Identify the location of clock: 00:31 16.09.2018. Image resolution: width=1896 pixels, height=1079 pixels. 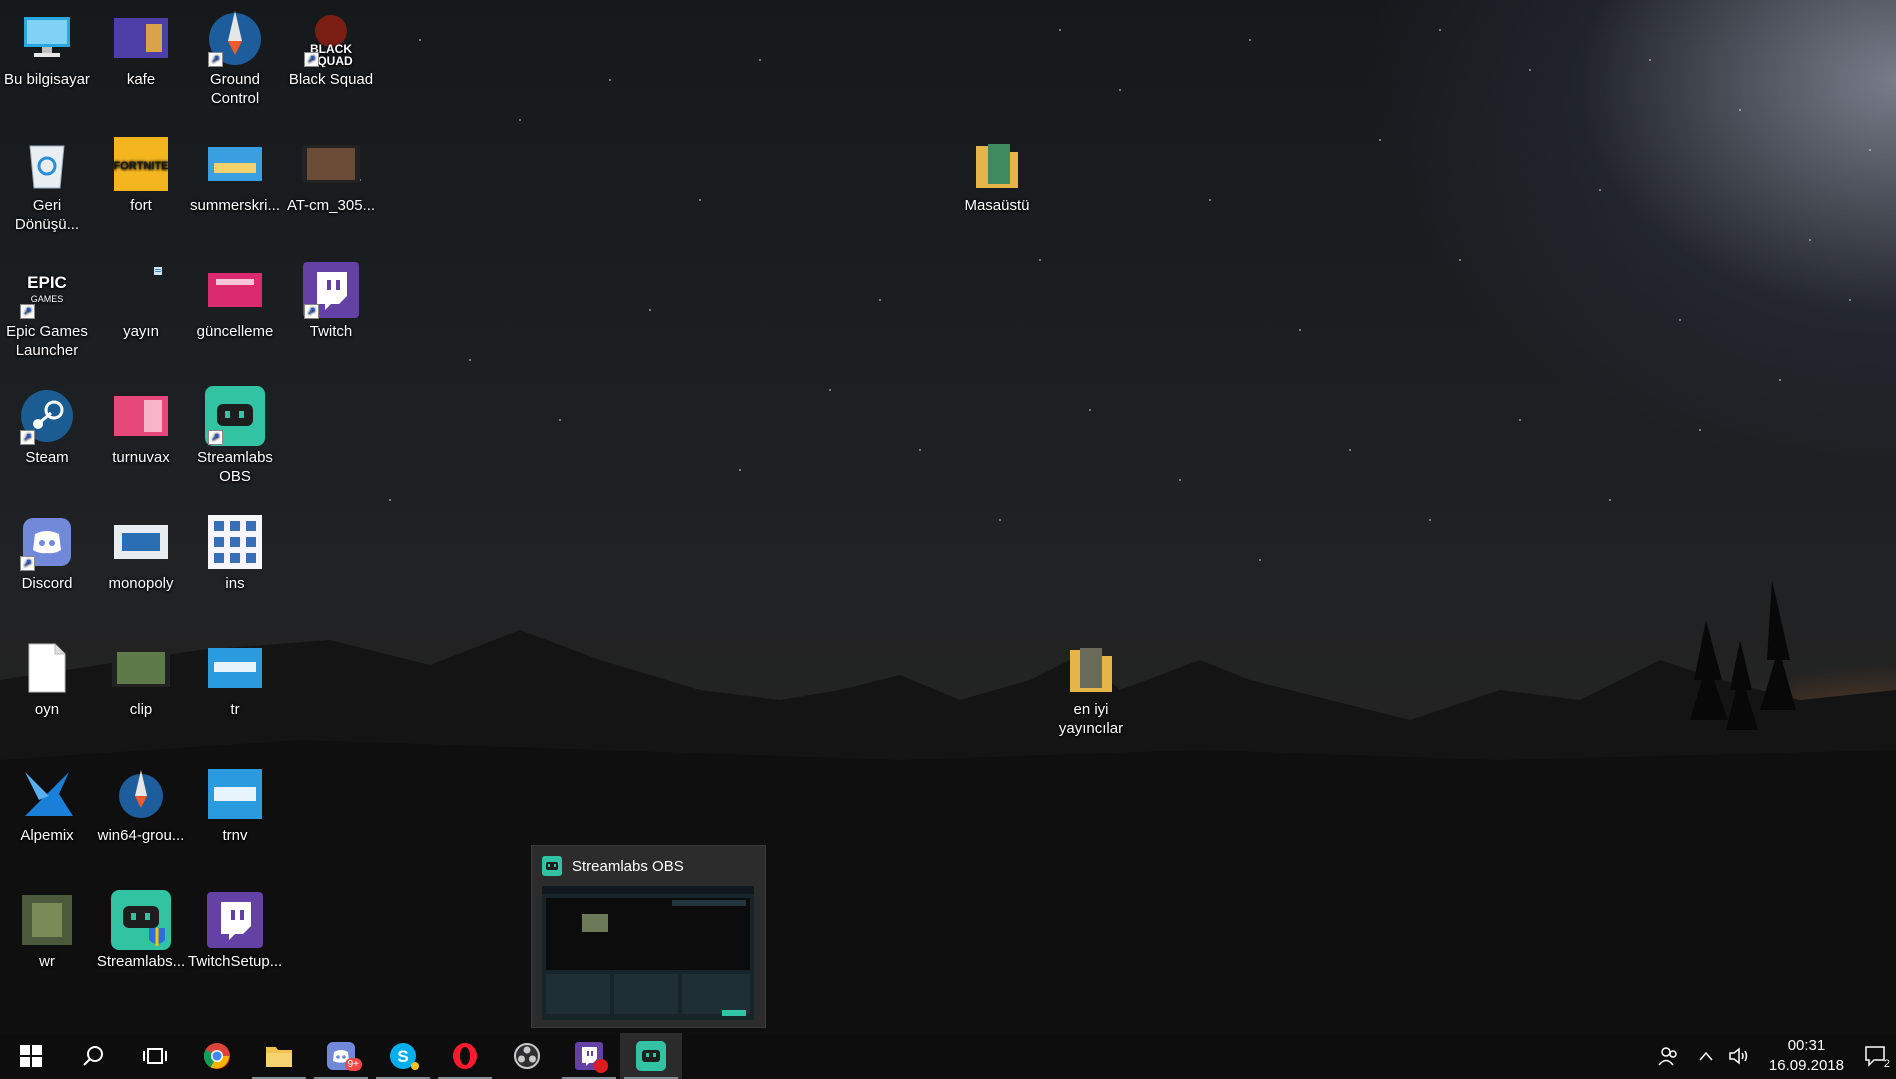
(1806, 1056).